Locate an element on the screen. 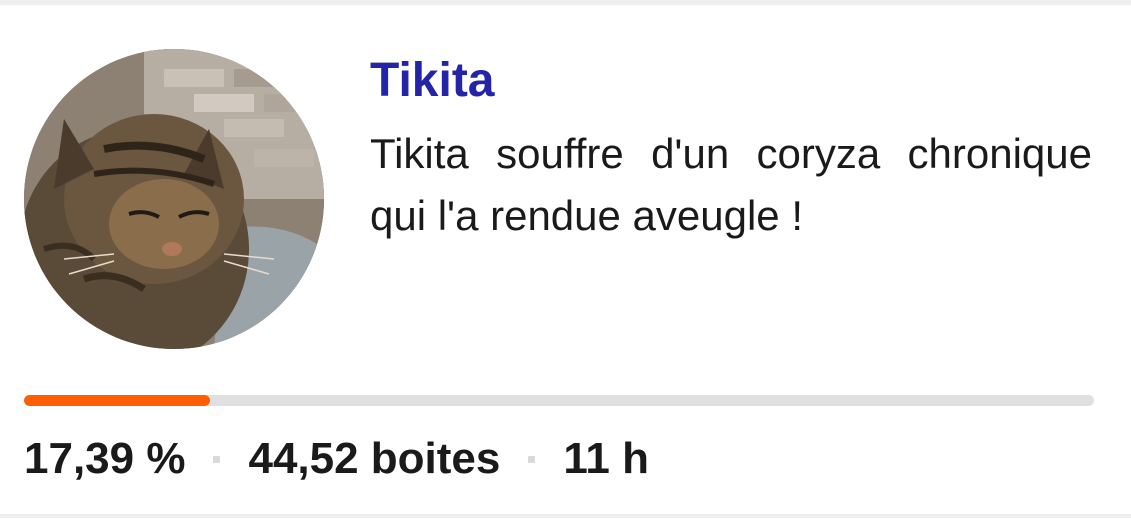  stats-row: 17,39 % 44,52 boites 11 h is located at coordinates (336, 459).